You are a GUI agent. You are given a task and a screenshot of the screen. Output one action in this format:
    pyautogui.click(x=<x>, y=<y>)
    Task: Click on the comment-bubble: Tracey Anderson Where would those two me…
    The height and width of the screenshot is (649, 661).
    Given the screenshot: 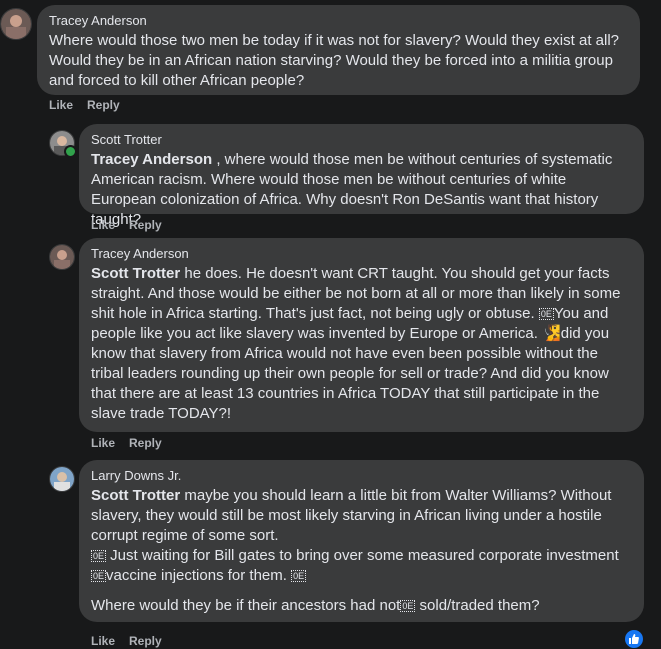 What is the action you would take?
    pyautogui.click(x=338, y=50)
    